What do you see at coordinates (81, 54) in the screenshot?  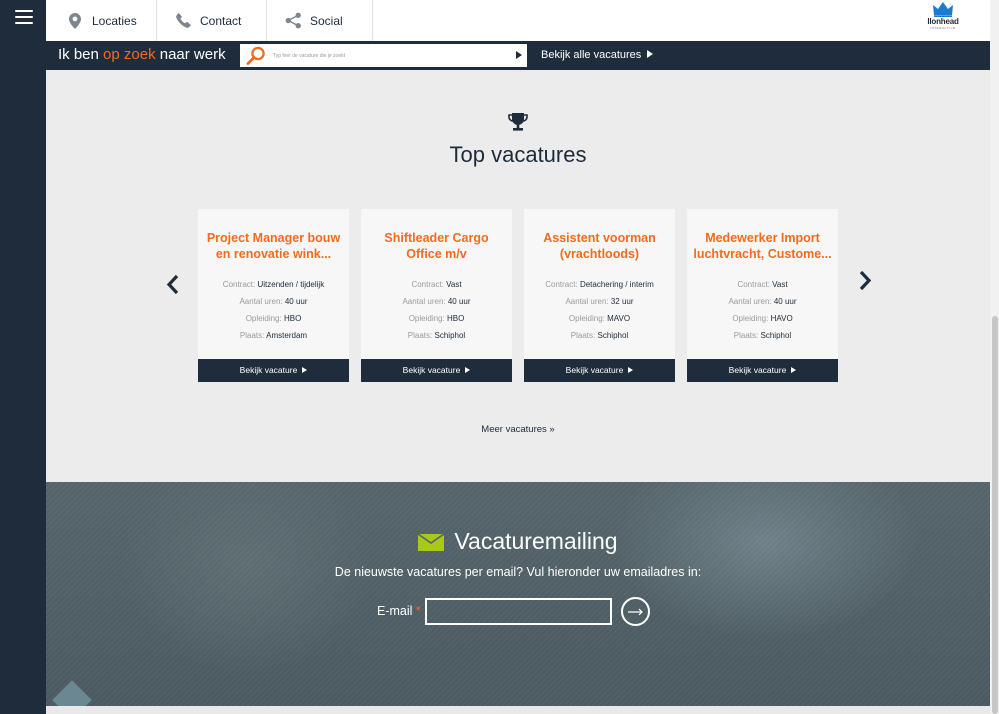 I see `search-heading-pre: Ik ben` at bounding box center [81, 54].